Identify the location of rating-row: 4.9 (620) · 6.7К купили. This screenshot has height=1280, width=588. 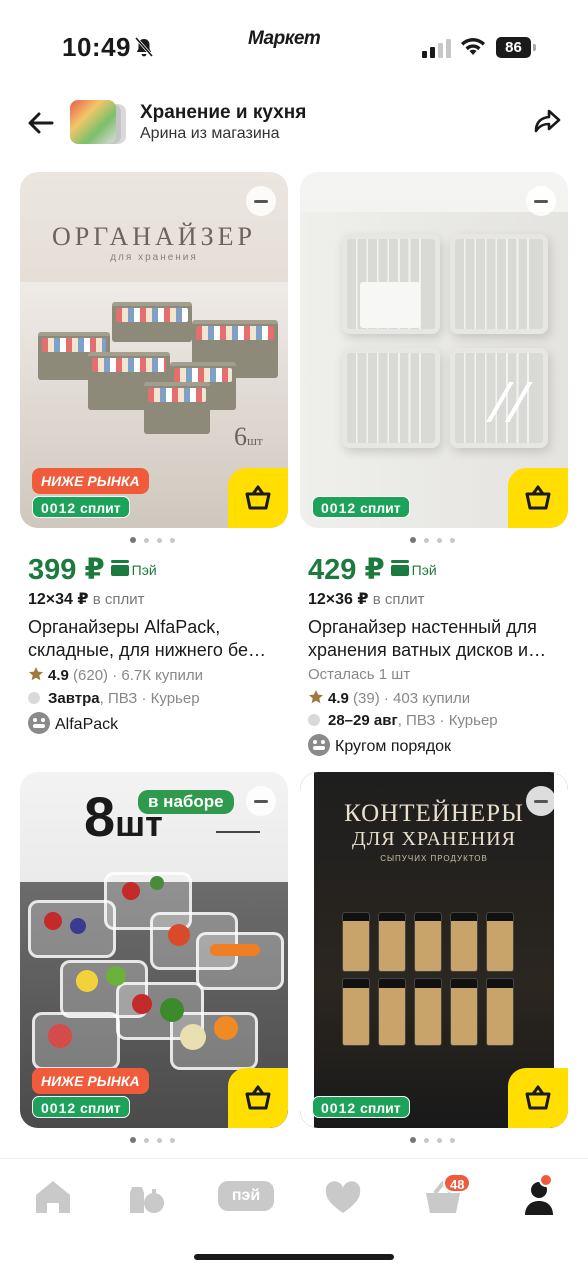
(115, 675).